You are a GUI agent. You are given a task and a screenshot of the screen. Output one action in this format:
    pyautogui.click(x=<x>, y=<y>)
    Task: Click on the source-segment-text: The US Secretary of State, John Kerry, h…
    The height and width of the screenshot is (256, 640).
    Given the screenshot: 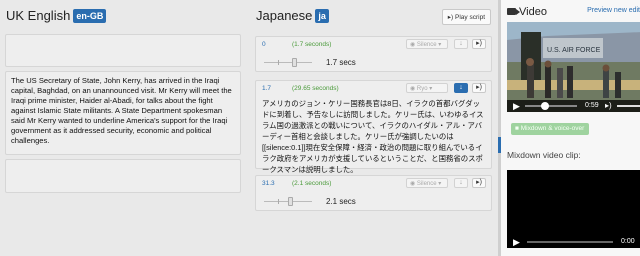 What is the action you would take?
    pyautogui.click(x=123, y=113)
    